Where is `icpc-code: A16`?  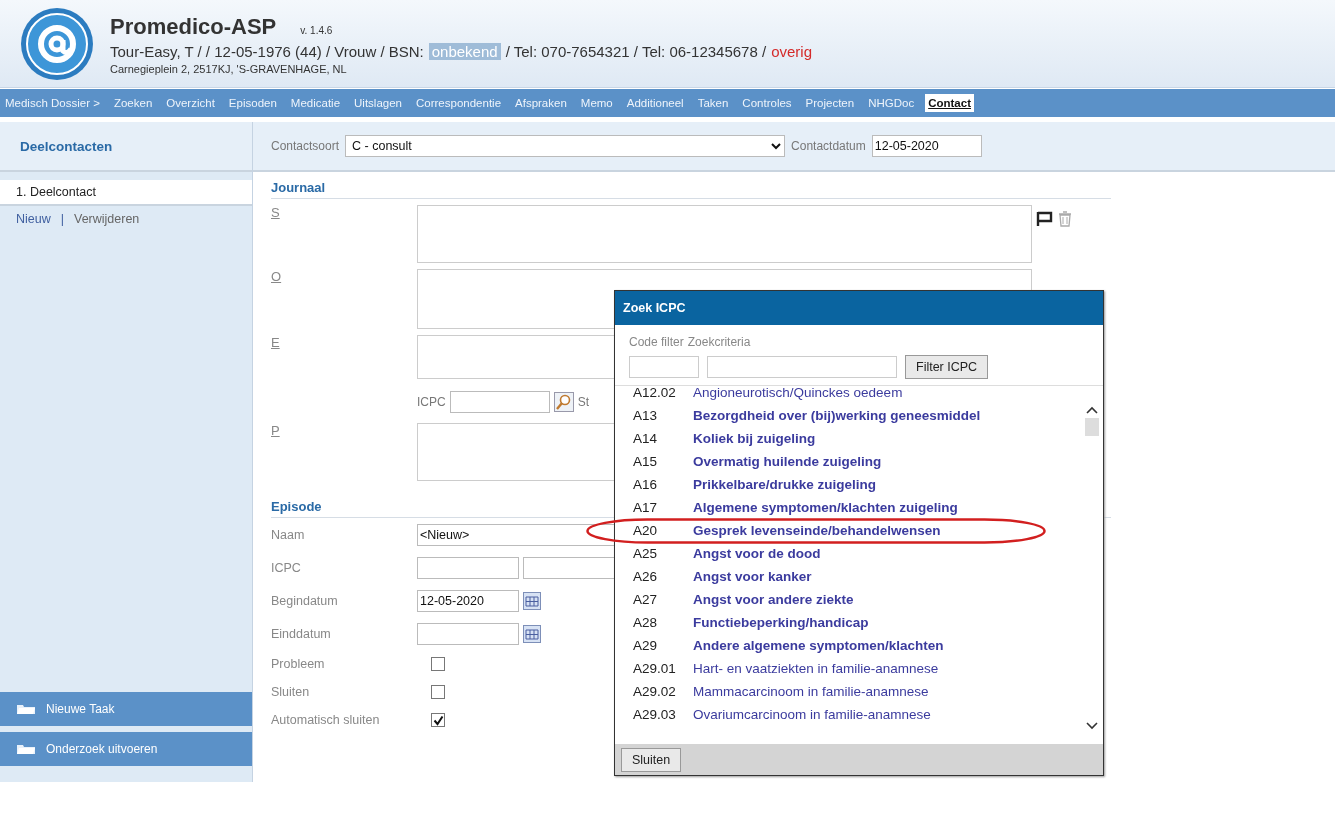 icpc-code: A16 is located at coordinates (646, 484).